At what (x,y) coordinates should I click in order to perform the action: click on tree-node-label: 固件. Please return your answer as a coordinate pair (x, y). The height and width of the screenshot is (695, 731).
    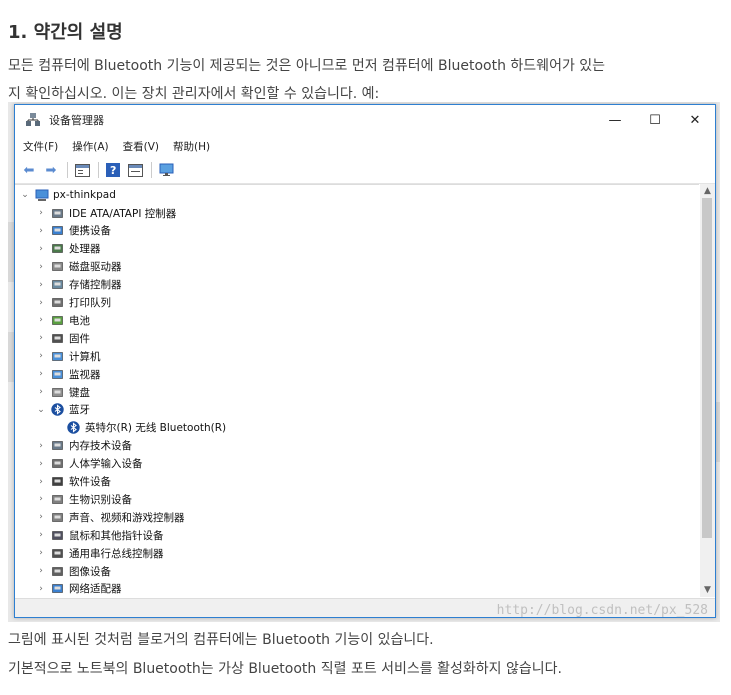
    Looking at the image, I should click on (79, 338).